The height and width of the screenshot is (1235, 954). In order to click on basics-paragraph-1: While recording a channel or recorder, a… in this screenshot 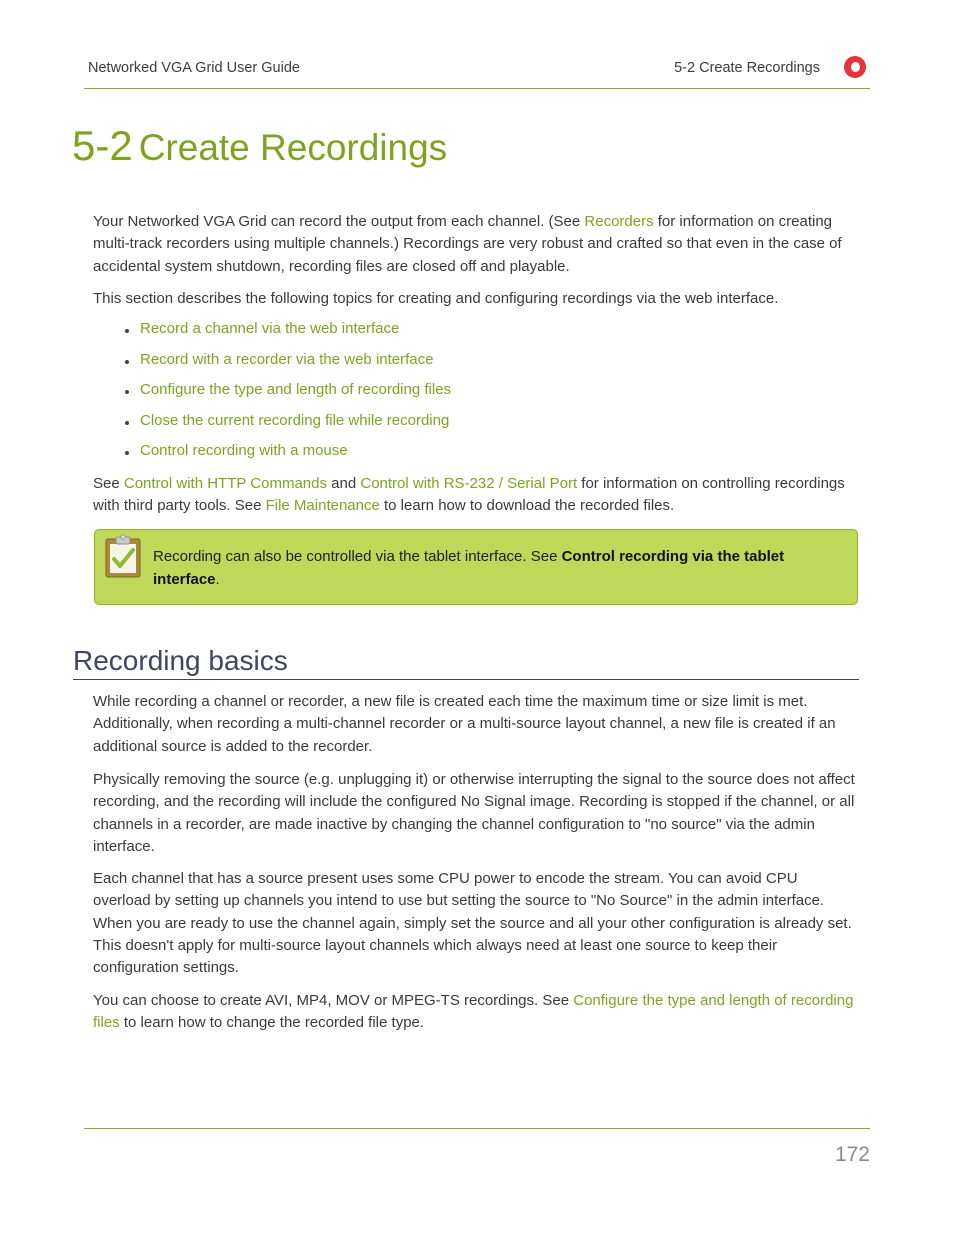, I will do `click(464, 724)`.